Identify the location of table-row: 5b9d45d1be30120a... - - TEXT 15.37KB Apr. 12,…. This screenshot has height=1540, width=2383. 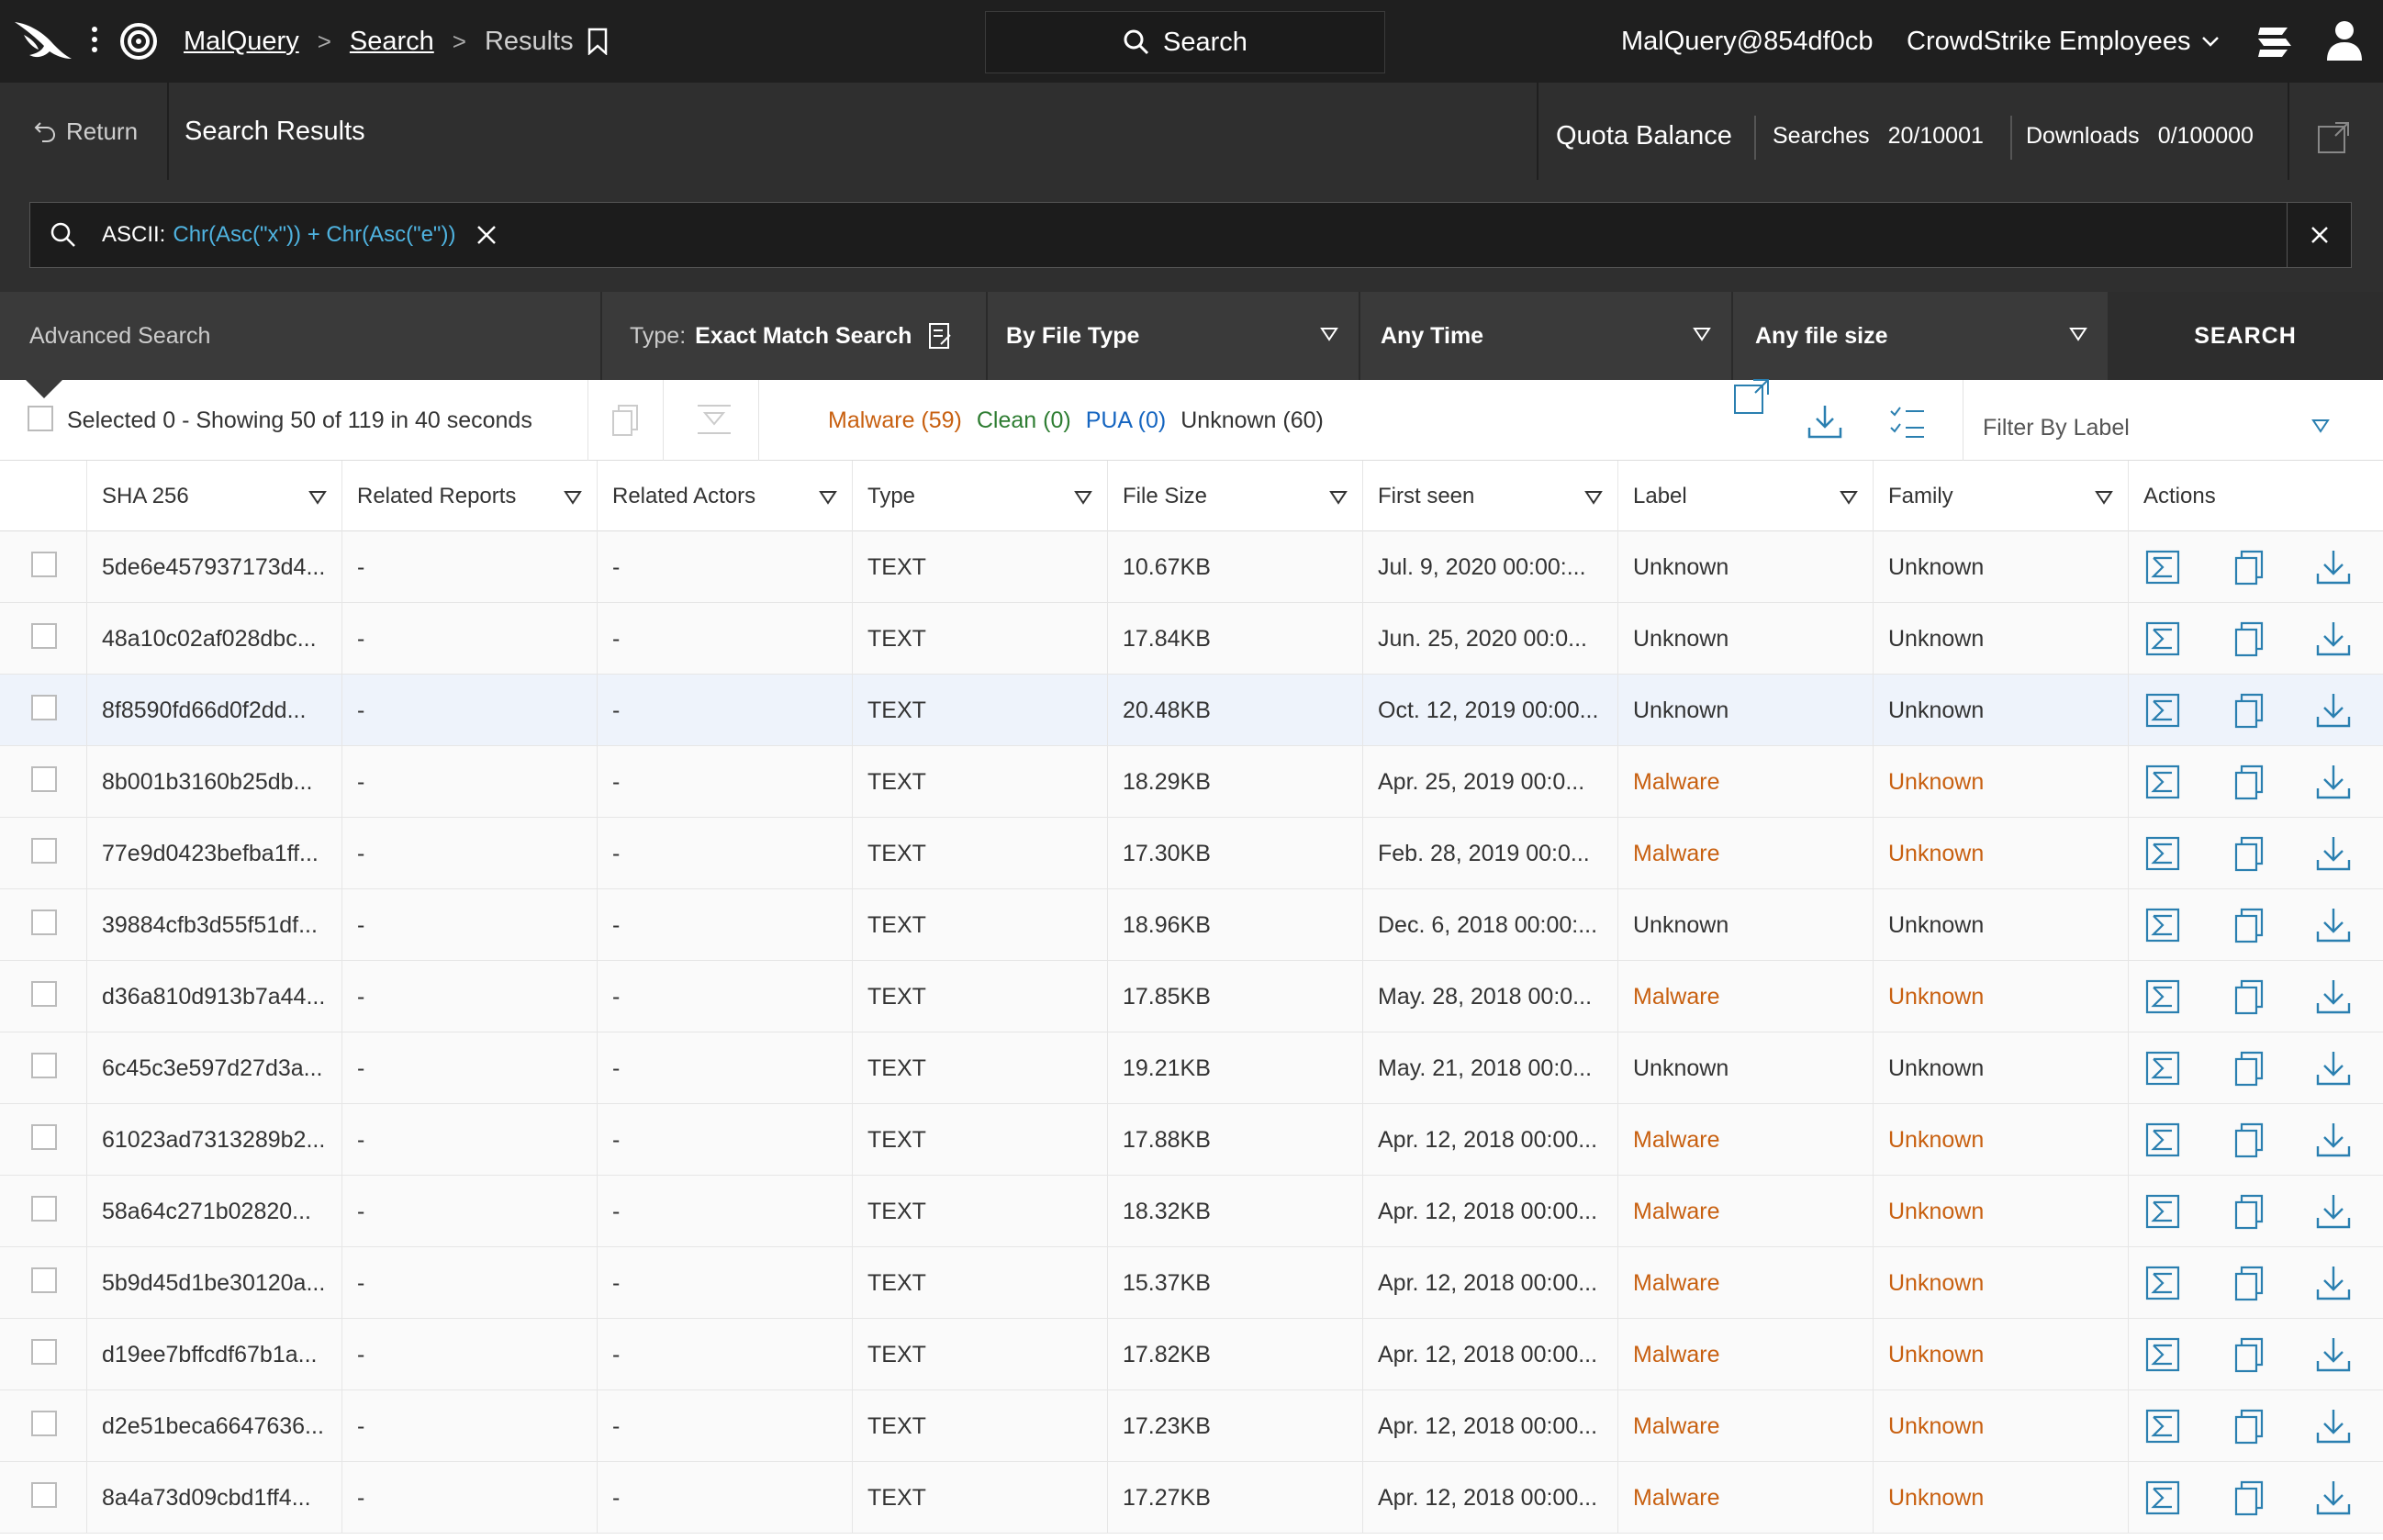
(1191, 1283).